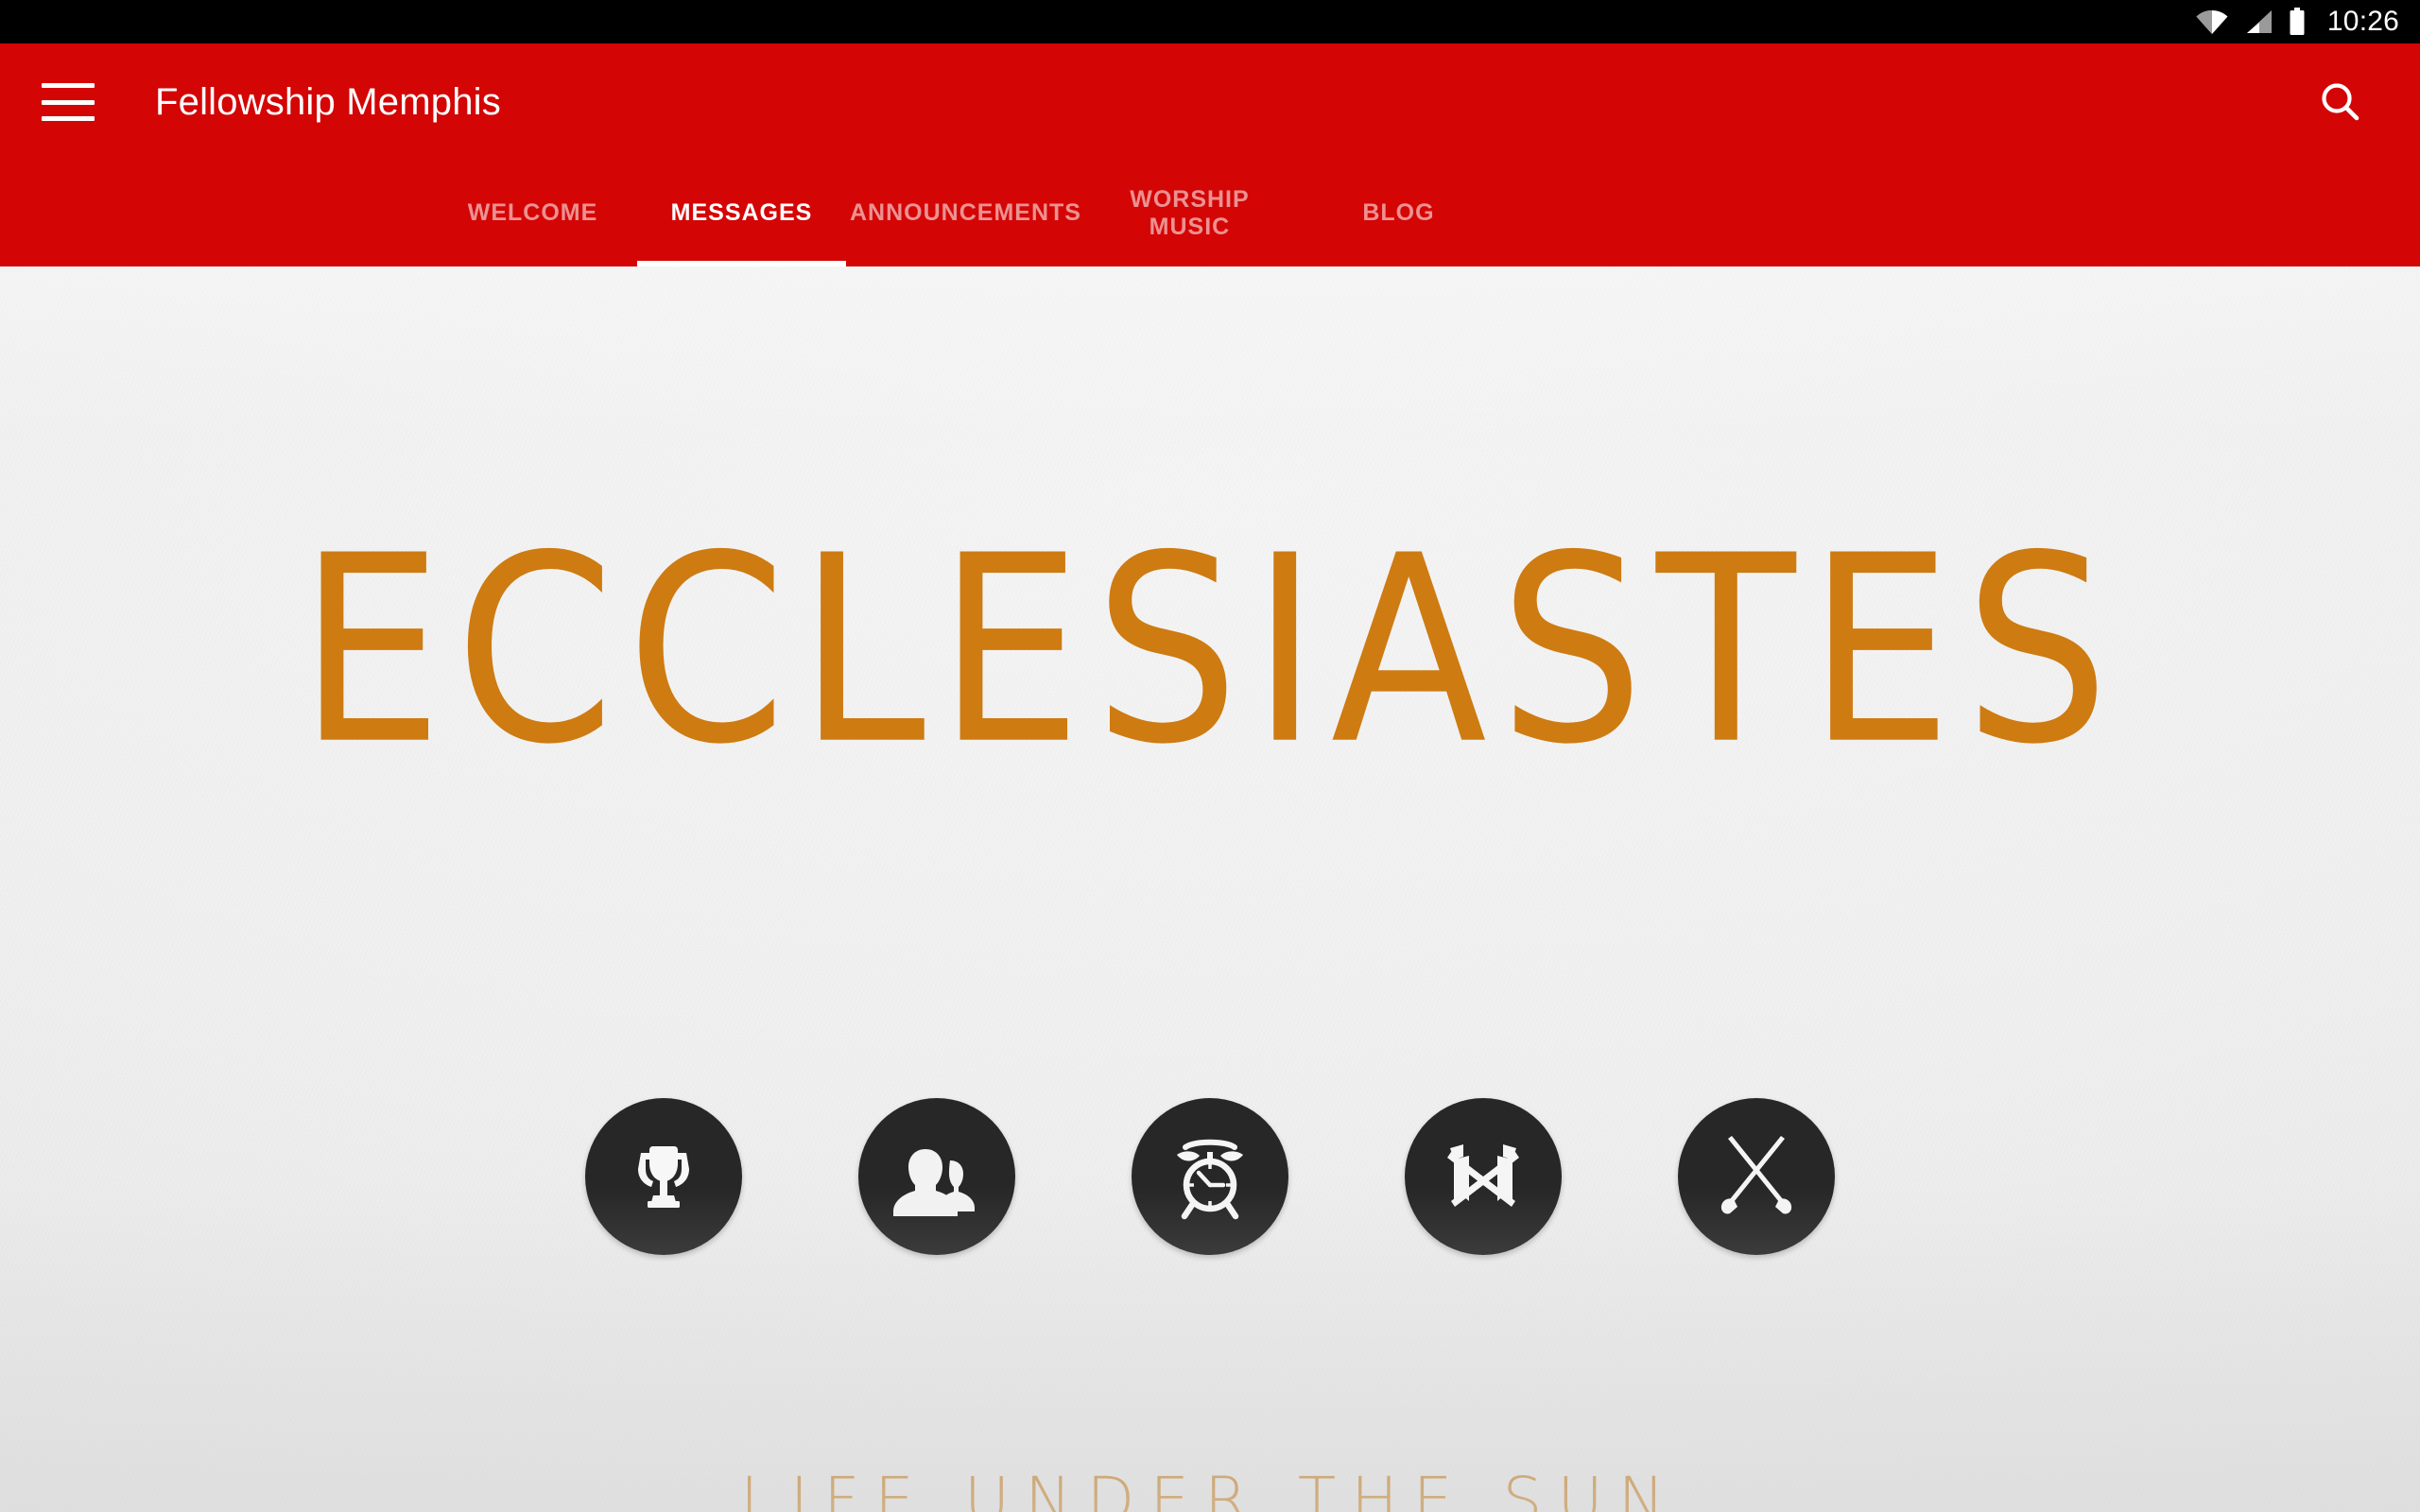 The image size is (2420, 1512). Describe the element at coordinates (2362, 21) in the screenshot. I see `status-bar-clock: 10:26` at that location.